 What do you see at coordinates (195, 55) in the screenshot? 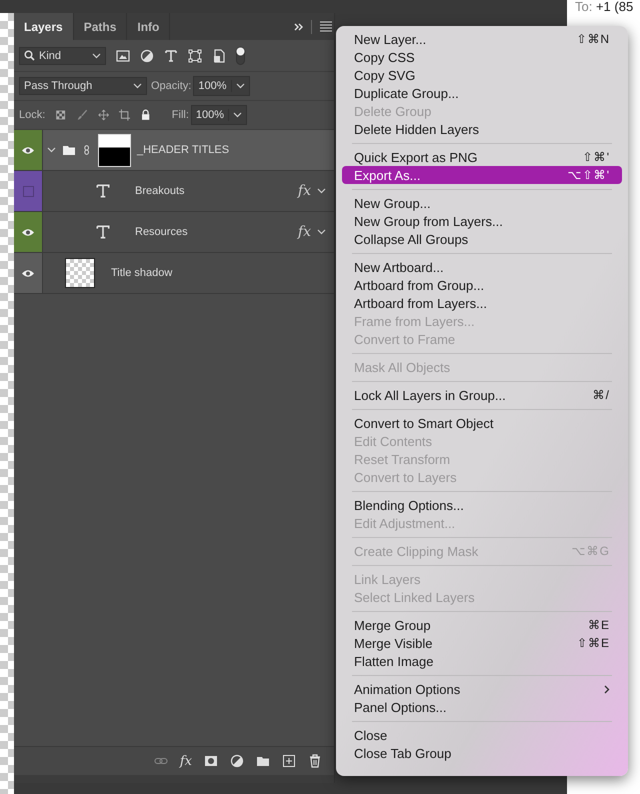
I see `shape-filter-icon` at bounding box center [195, 55].